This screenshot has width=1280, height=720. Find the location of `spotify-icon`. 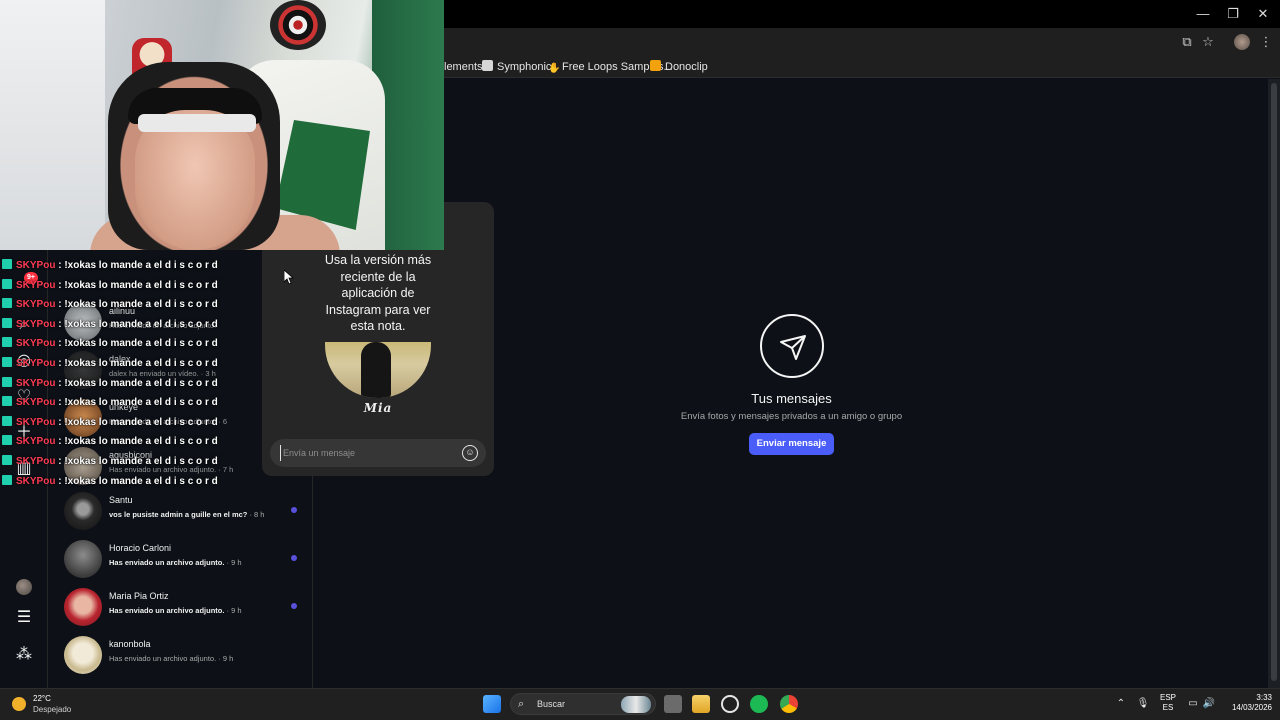

spotify-icon is located at coordinates (759, 704).